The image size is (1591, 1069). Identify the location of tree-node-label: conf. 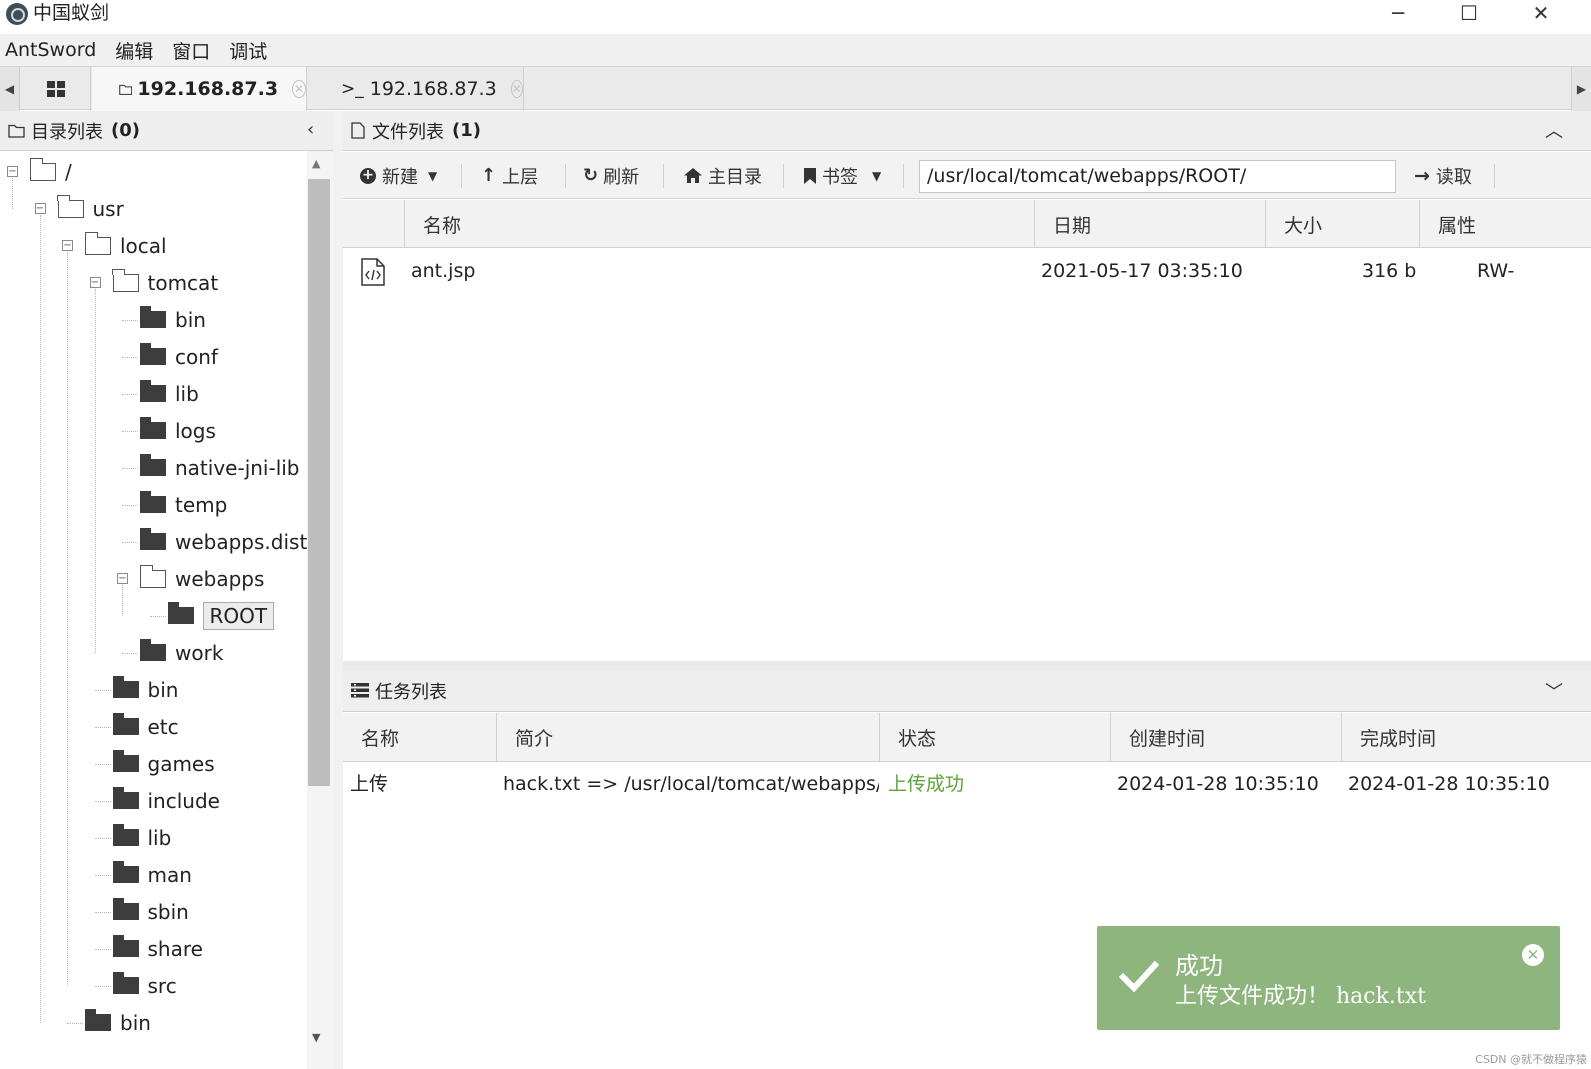
(196, 356).